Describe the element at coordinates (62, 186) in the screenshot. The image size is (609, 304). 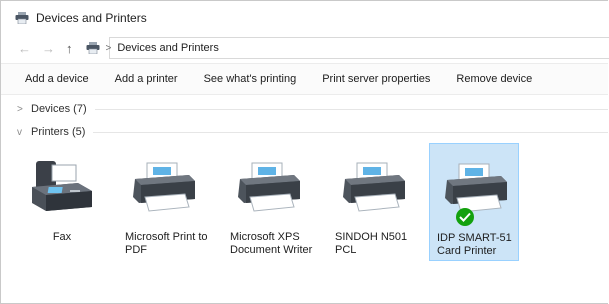
I see `fax-icon` at that location.